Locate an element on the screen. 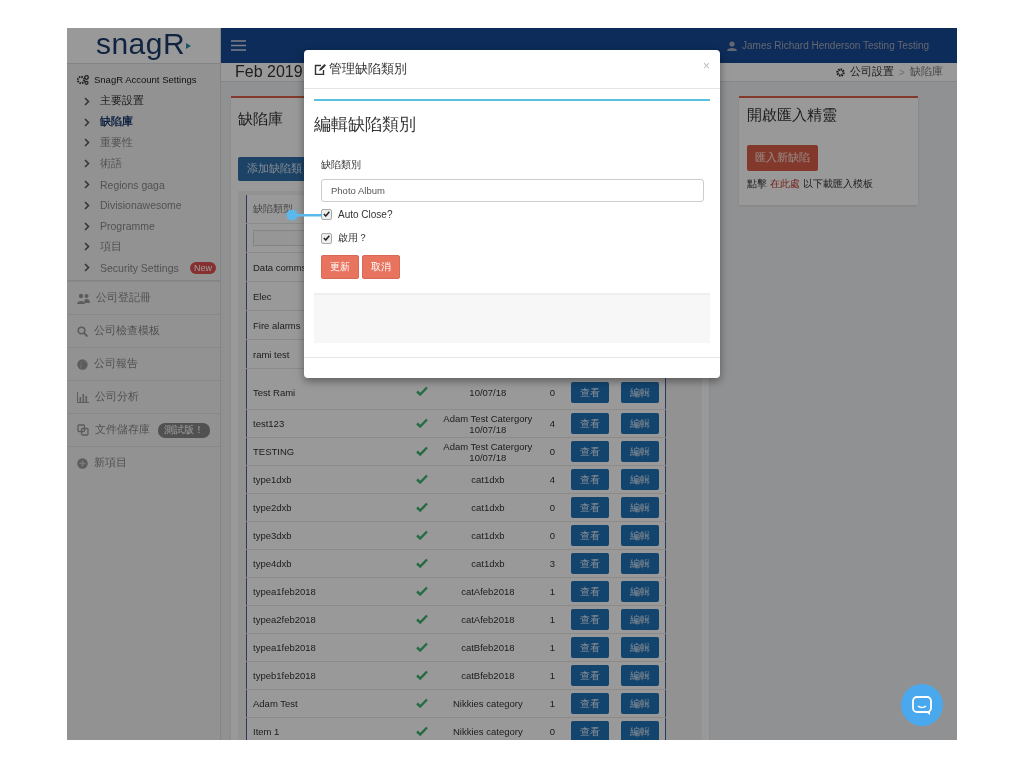 The width and height of the screenshot is (1024, 768). menu-label: Security Settings is located at coordinates (139, 267).